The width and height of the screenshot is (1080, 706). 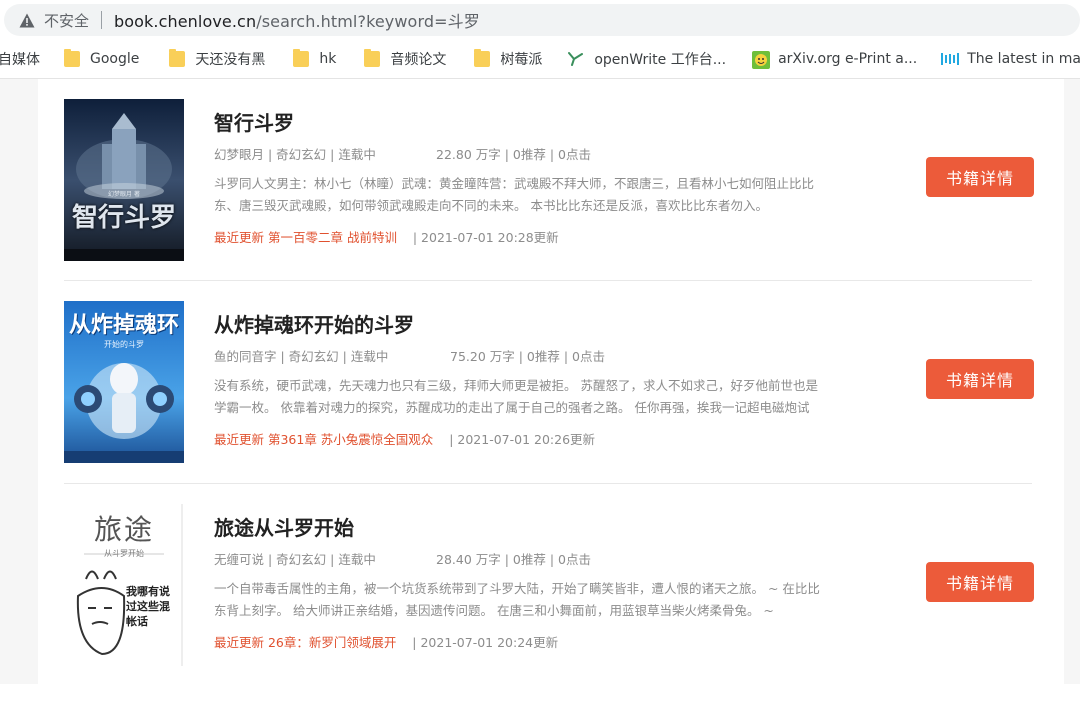 What do you see at coordinates (295, 559) in the screenshot?
I see `book-author-category: 无缠可说 | 奇幻玄幻 | 连载中` at bounding box center [295, 559].